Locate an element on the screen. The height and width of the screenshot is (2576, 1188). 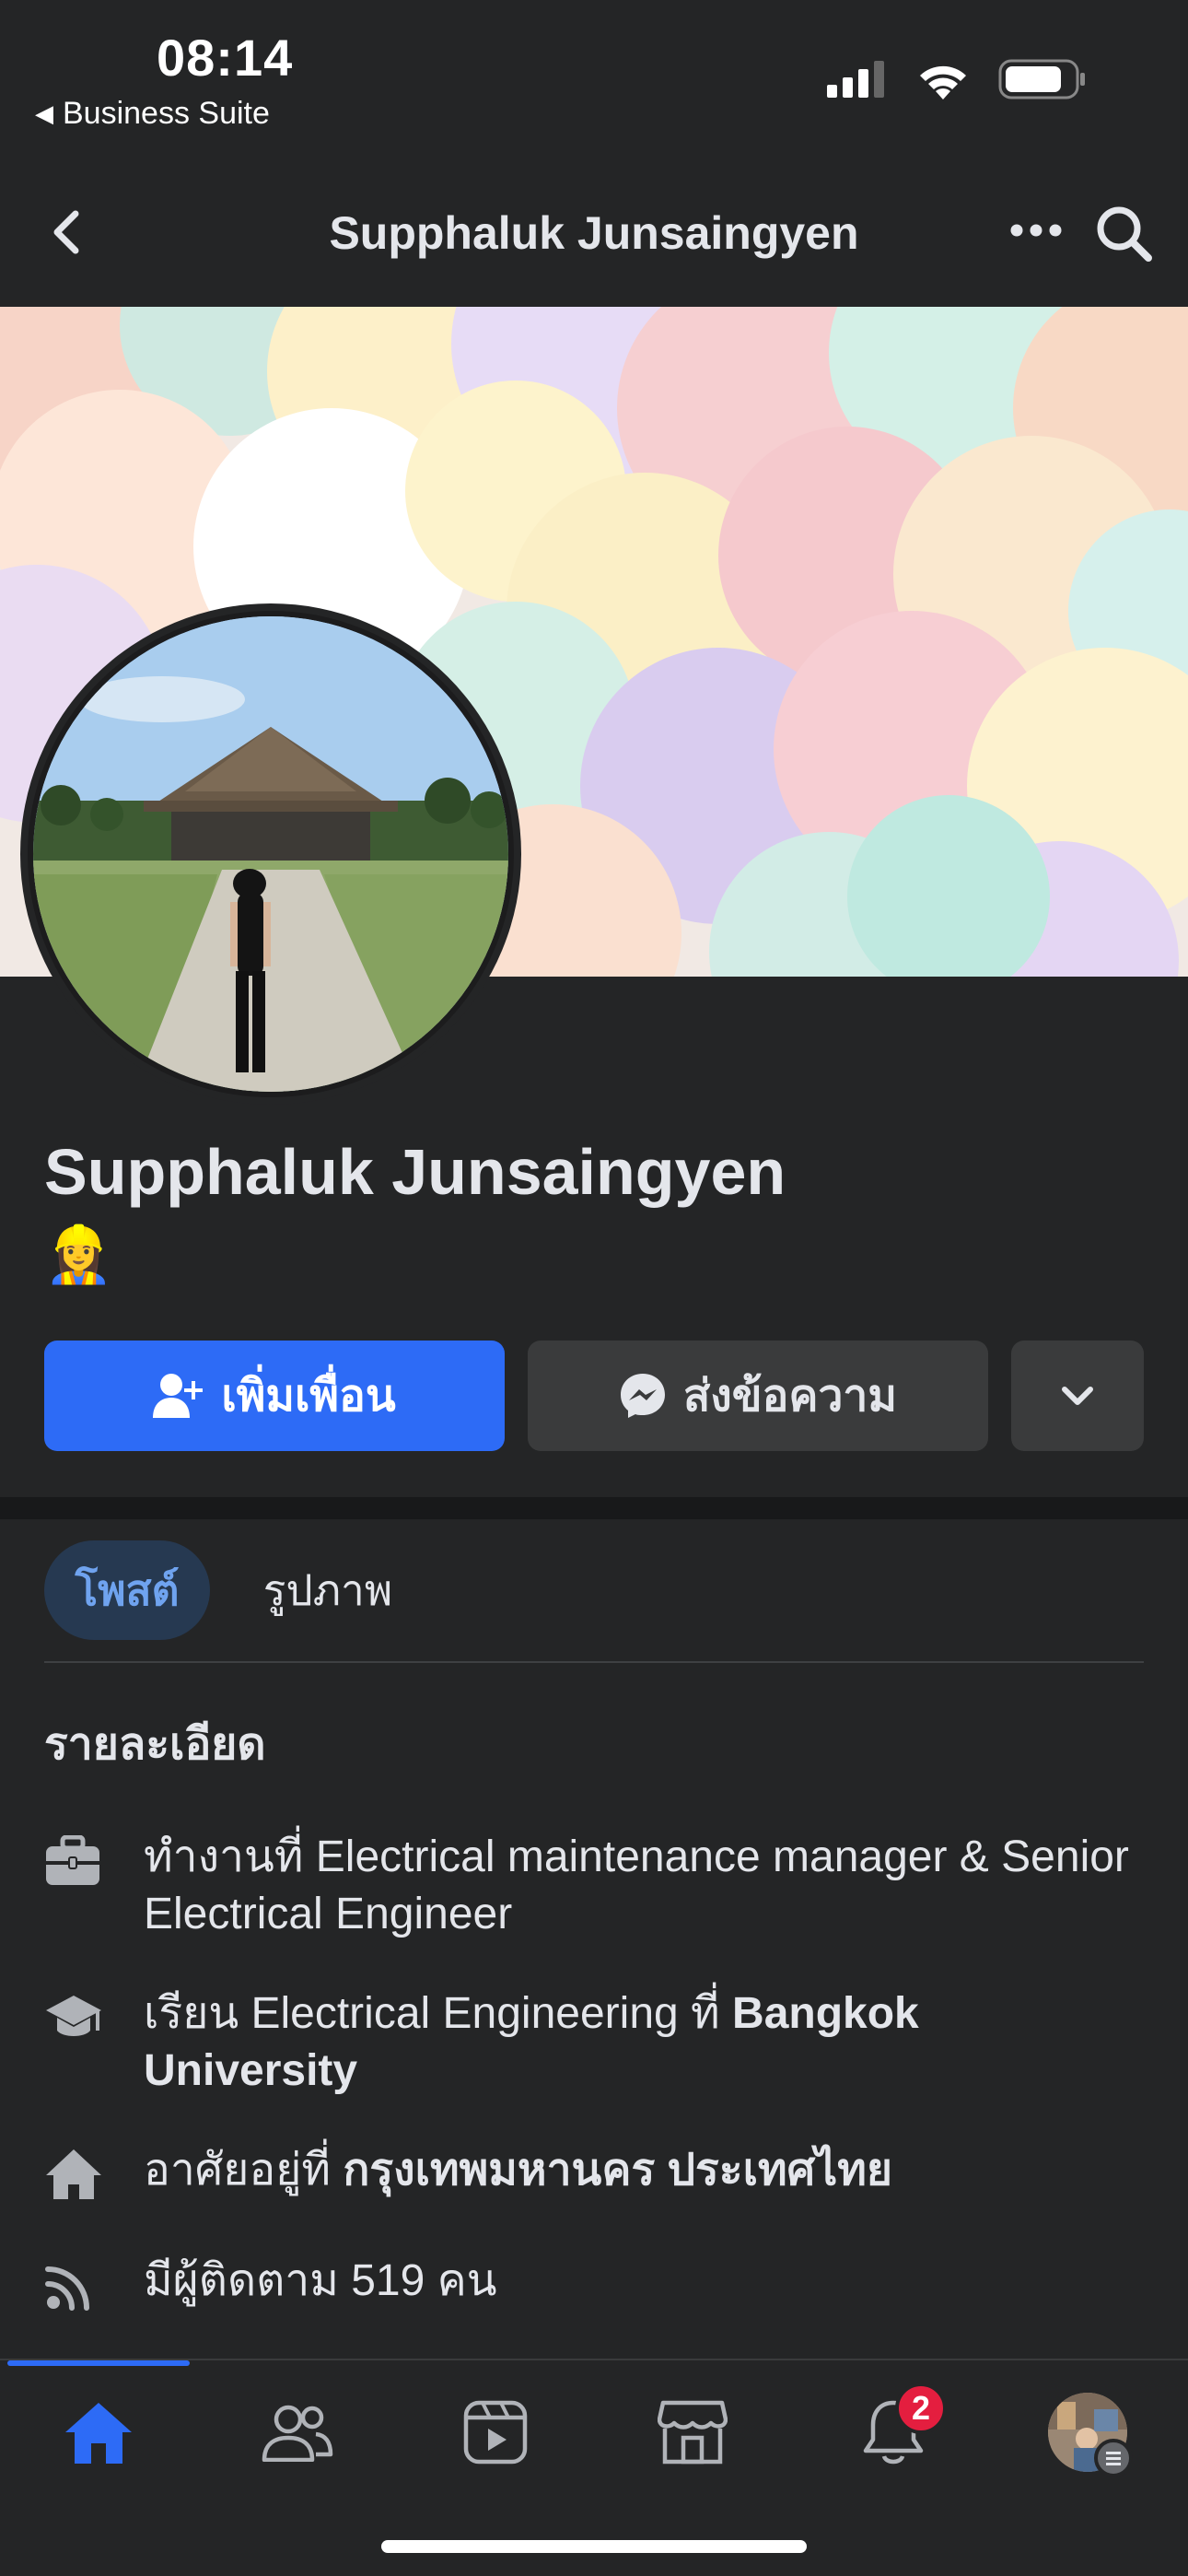
menu-lines-icon is located at coordinates (1113, 2458).